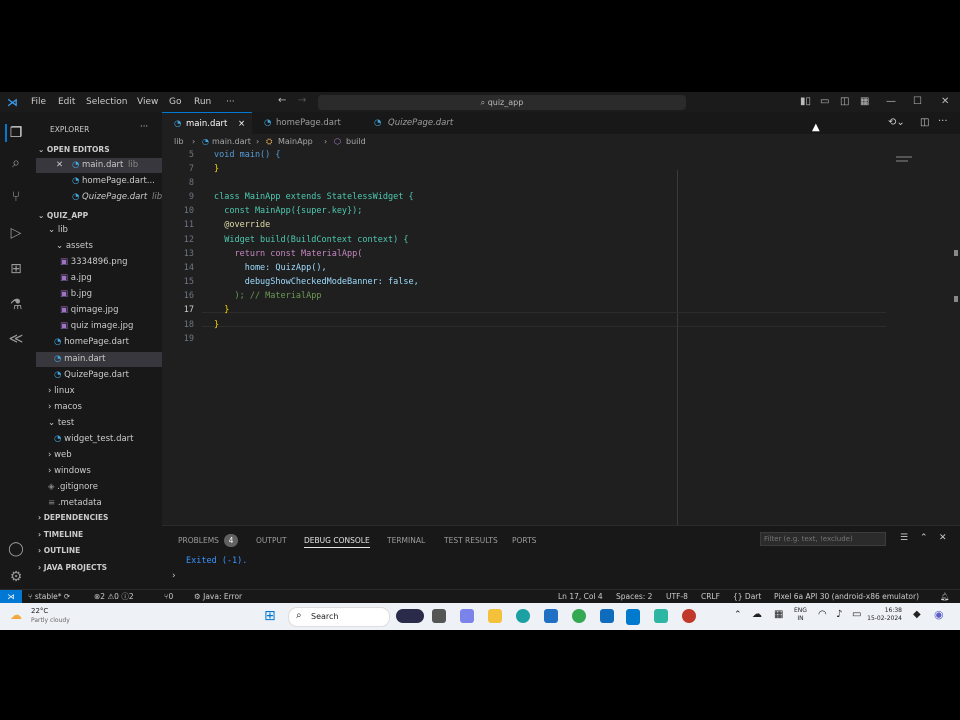 The image size is (960, 720). What do you see at coordinates (271, 540) in the screenshot?
I see `tab-output: OUTPUT` at bounding box center [271, 540].